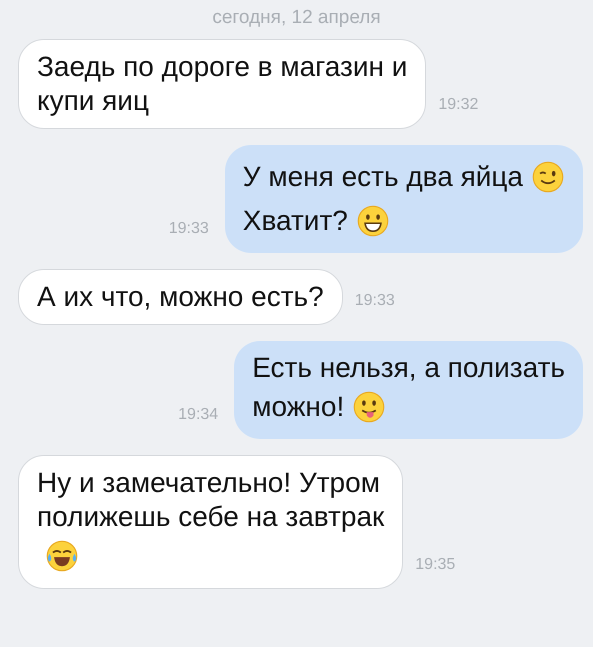 Image resolution: width=593 pixels, height=647 pixels. What do you see at coordinates (93, 101) in the screenshot?
I see `message-text: купи яиц` at bounding box center [93, 101].